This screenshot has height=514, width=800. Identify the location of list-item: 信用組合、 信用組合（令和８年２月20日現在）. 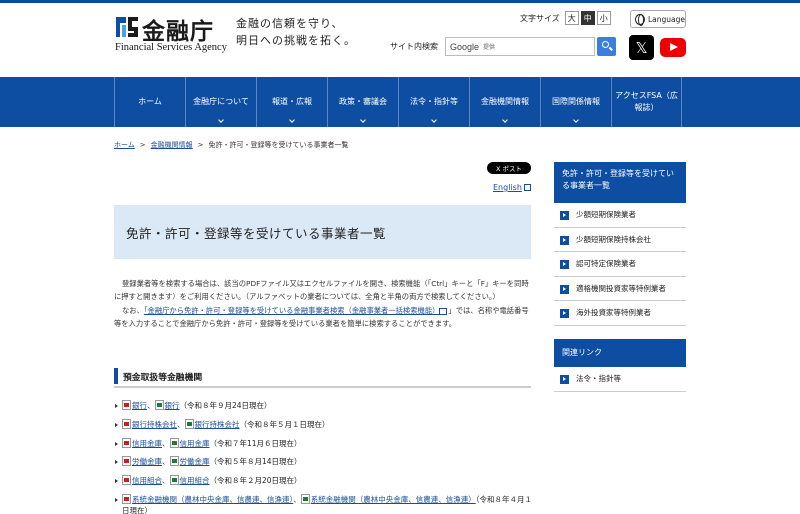
(324, 480).